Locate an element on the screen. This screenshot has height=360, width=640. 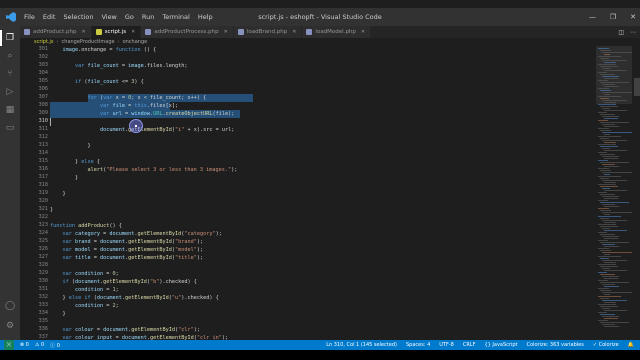
menu-terminal: Terminal is located at coordinates (175, 17).